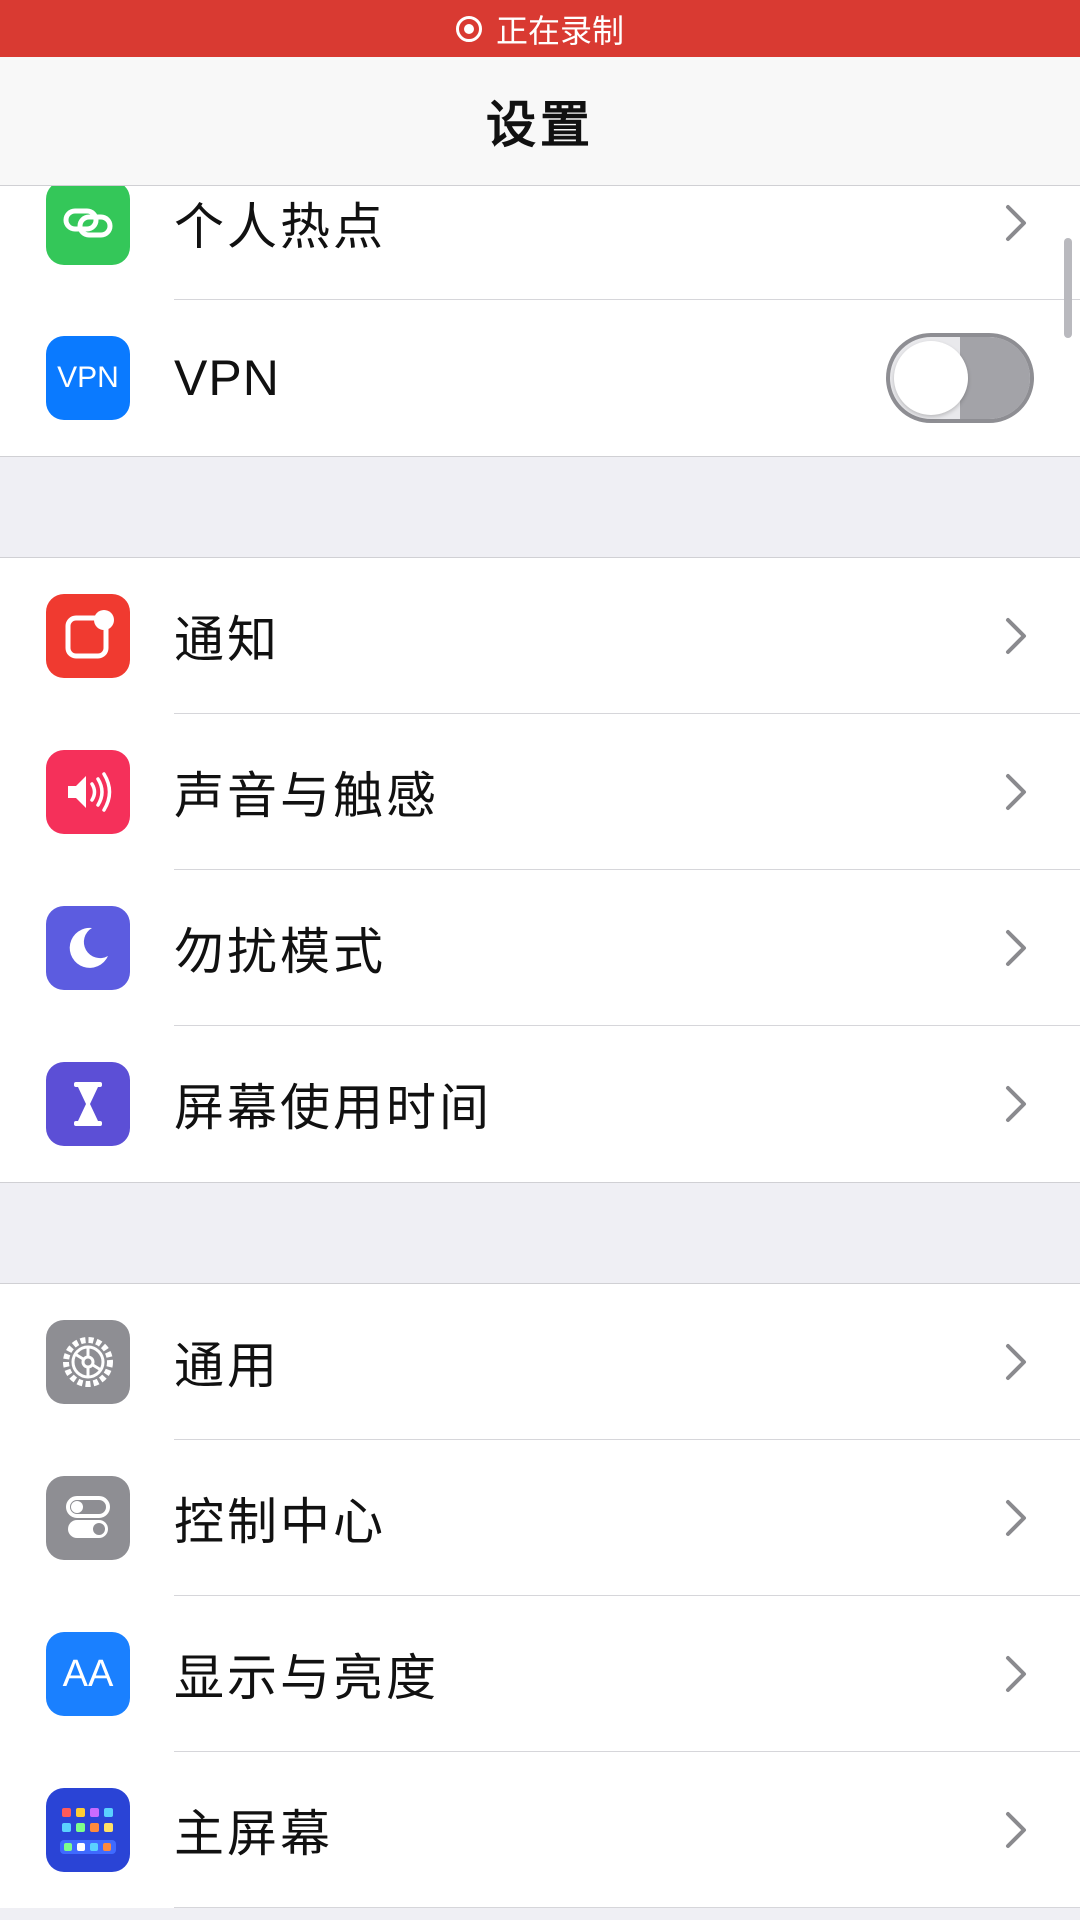 The height and width of the screenshot is (1920, 1080). Describe the element at coordinates (280, 952) in the screenshot. I see `settings-item-label: 勿扰模式` at that location.